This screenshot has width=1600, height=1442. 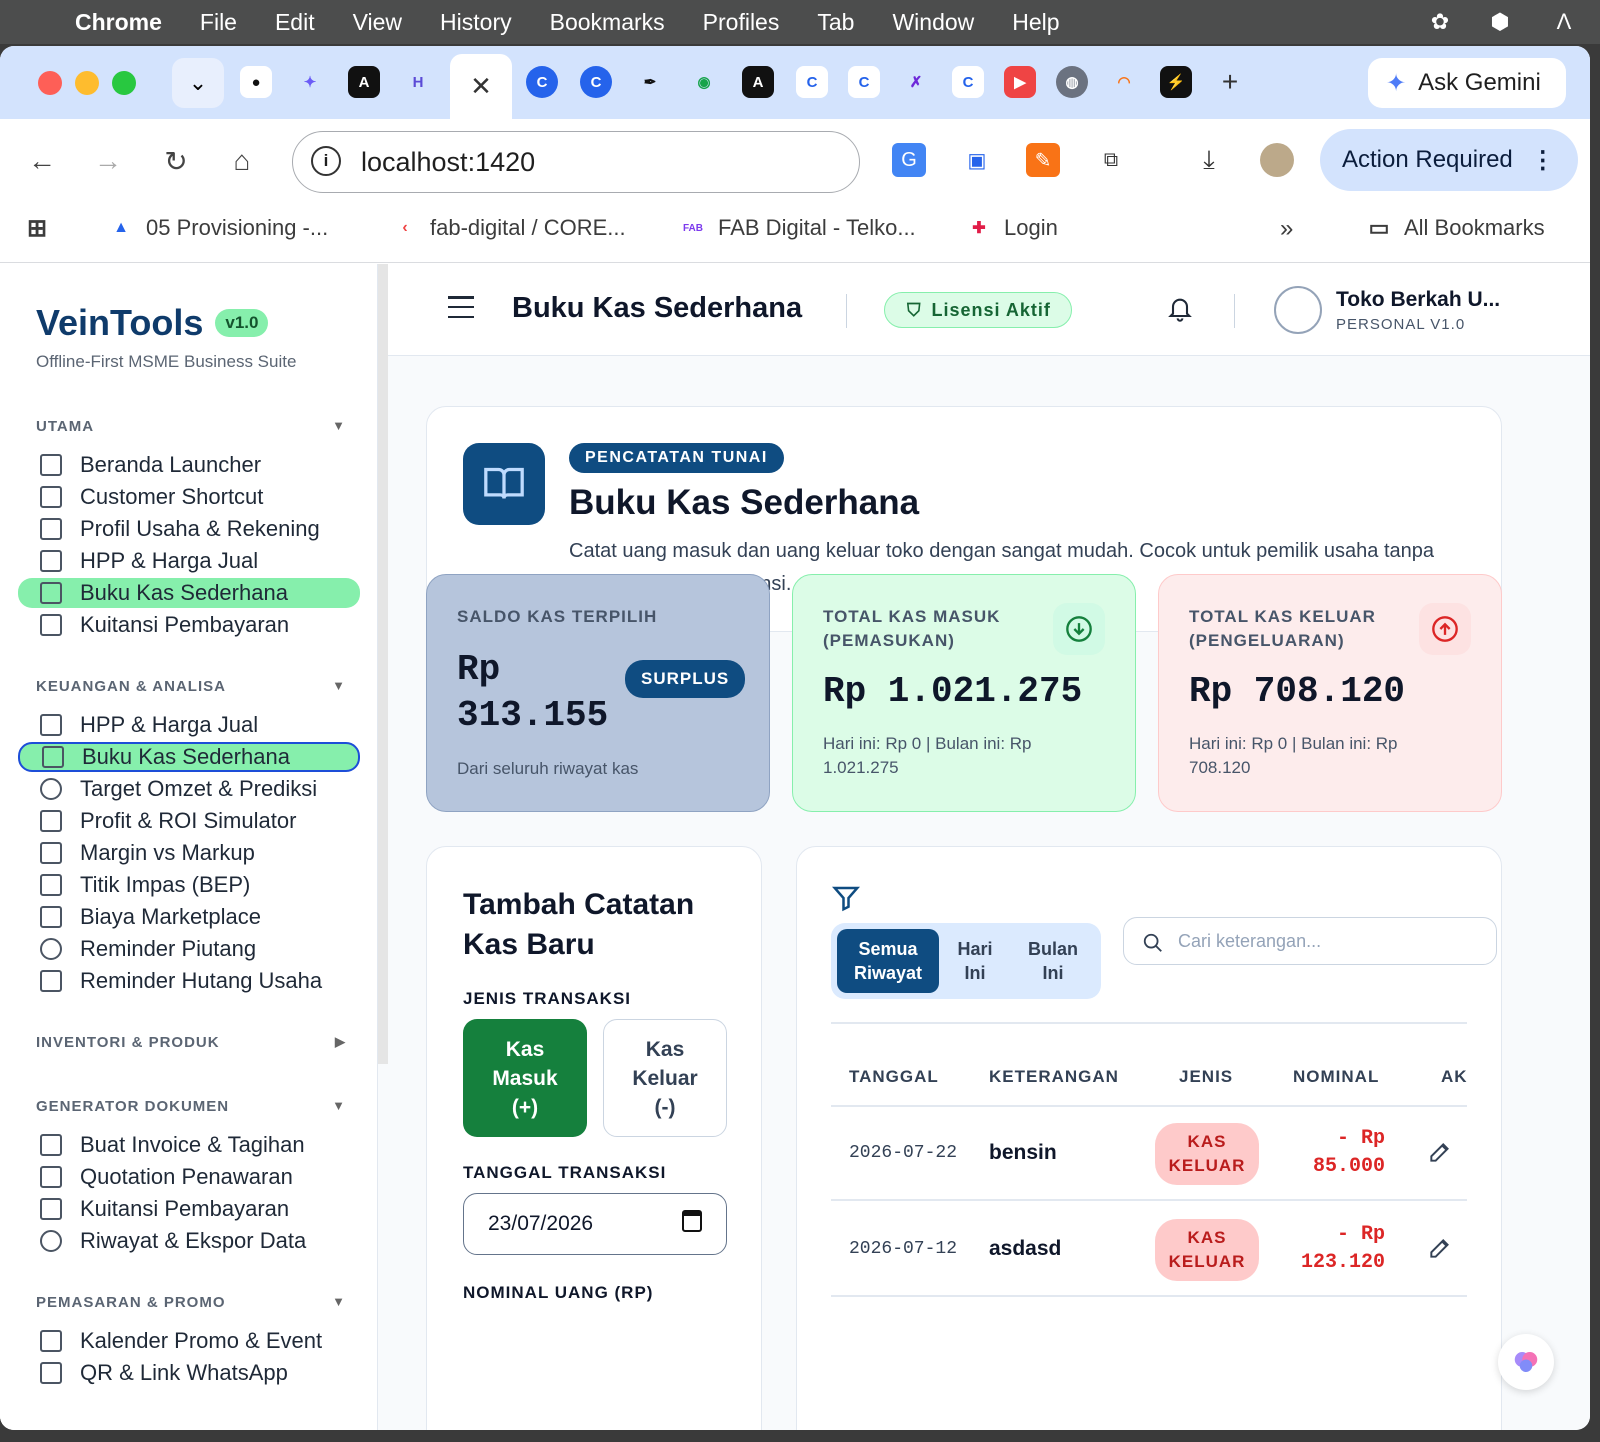 What do you see at coordinates (1111, 160) in the screenshot?
I see `extensions-puzzle-icon: ⧉` at bounding box center [1111, 160].